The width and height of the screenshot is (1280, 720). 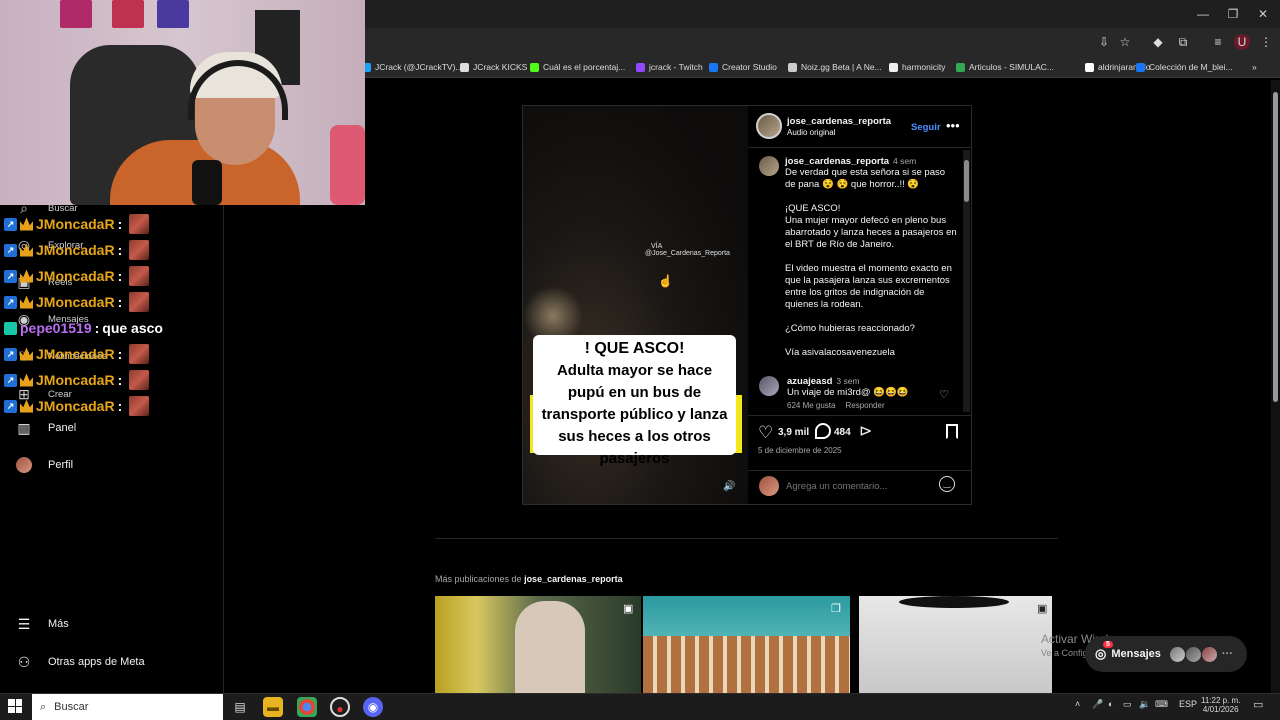 I want to click on keyboard-icon: ⌨, so click(x=1161, y=704).